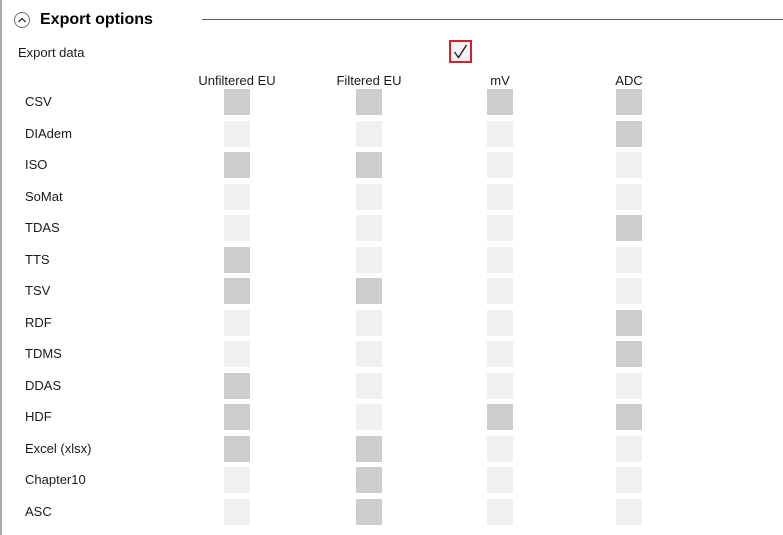 This screenshot has width=783, height=535. Describe the element at coordinates (36, 164) in the screenshot. I see `format-label: ISO` at that location.